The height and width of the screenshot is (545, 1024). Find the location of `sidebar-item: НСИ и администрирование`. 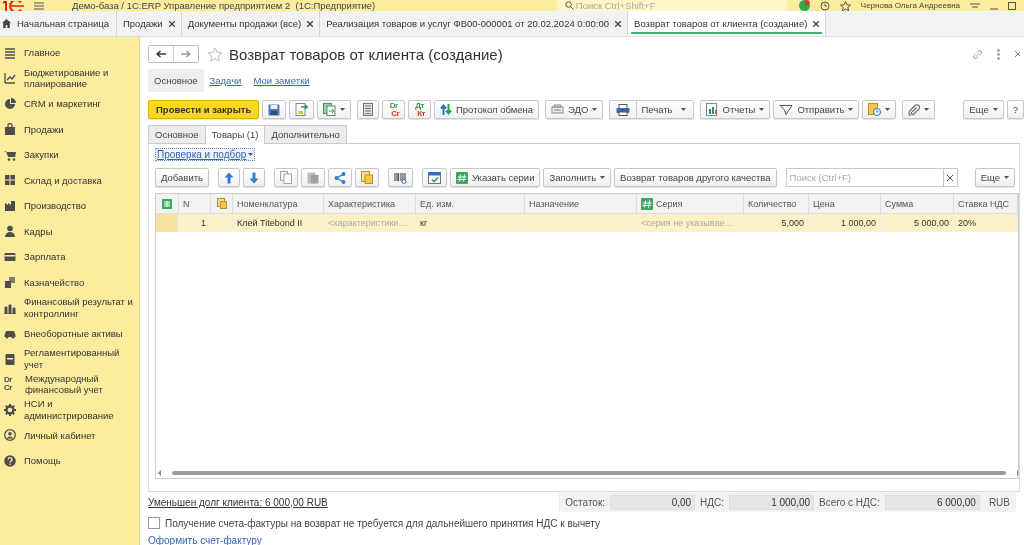

sidebar-item: НСИ и администрирование is located at coordinates (69, 410).